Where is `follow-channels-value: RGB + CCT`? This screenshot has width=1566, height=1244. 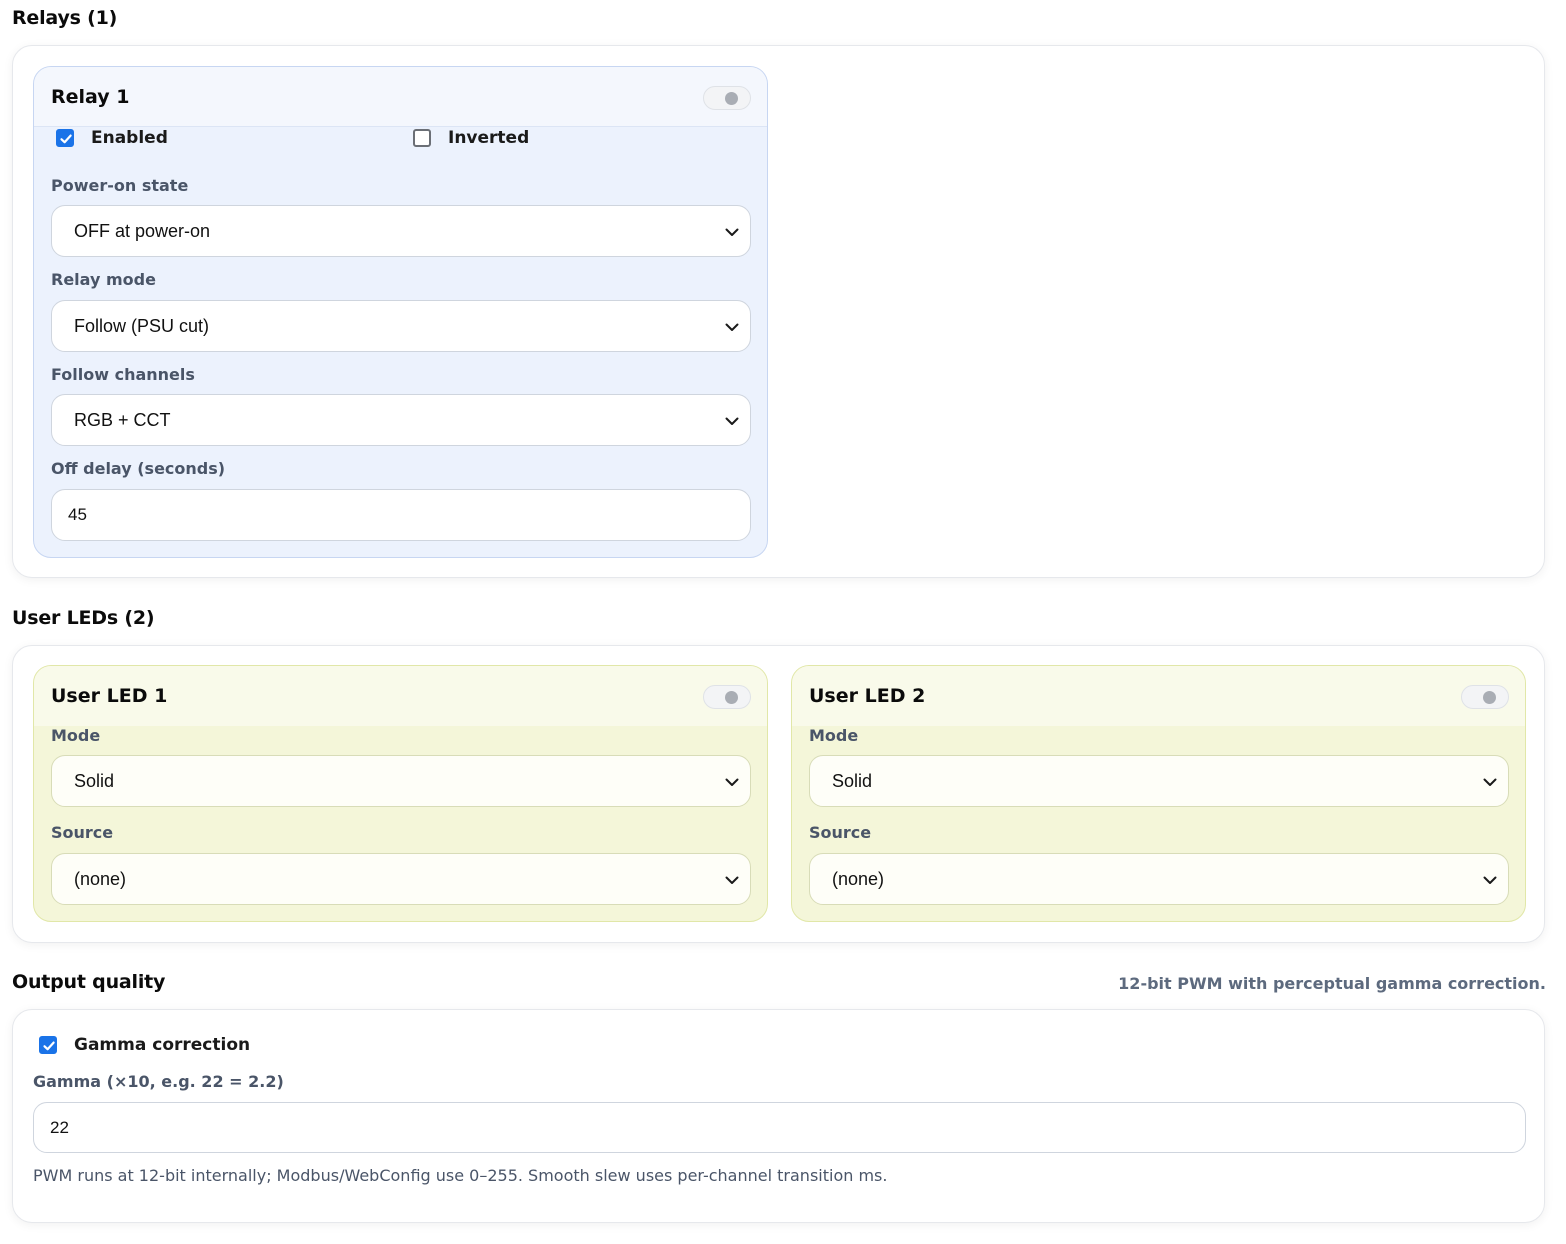
follow-channels-value: RGB + CCT is located at coordinates (122, 420).